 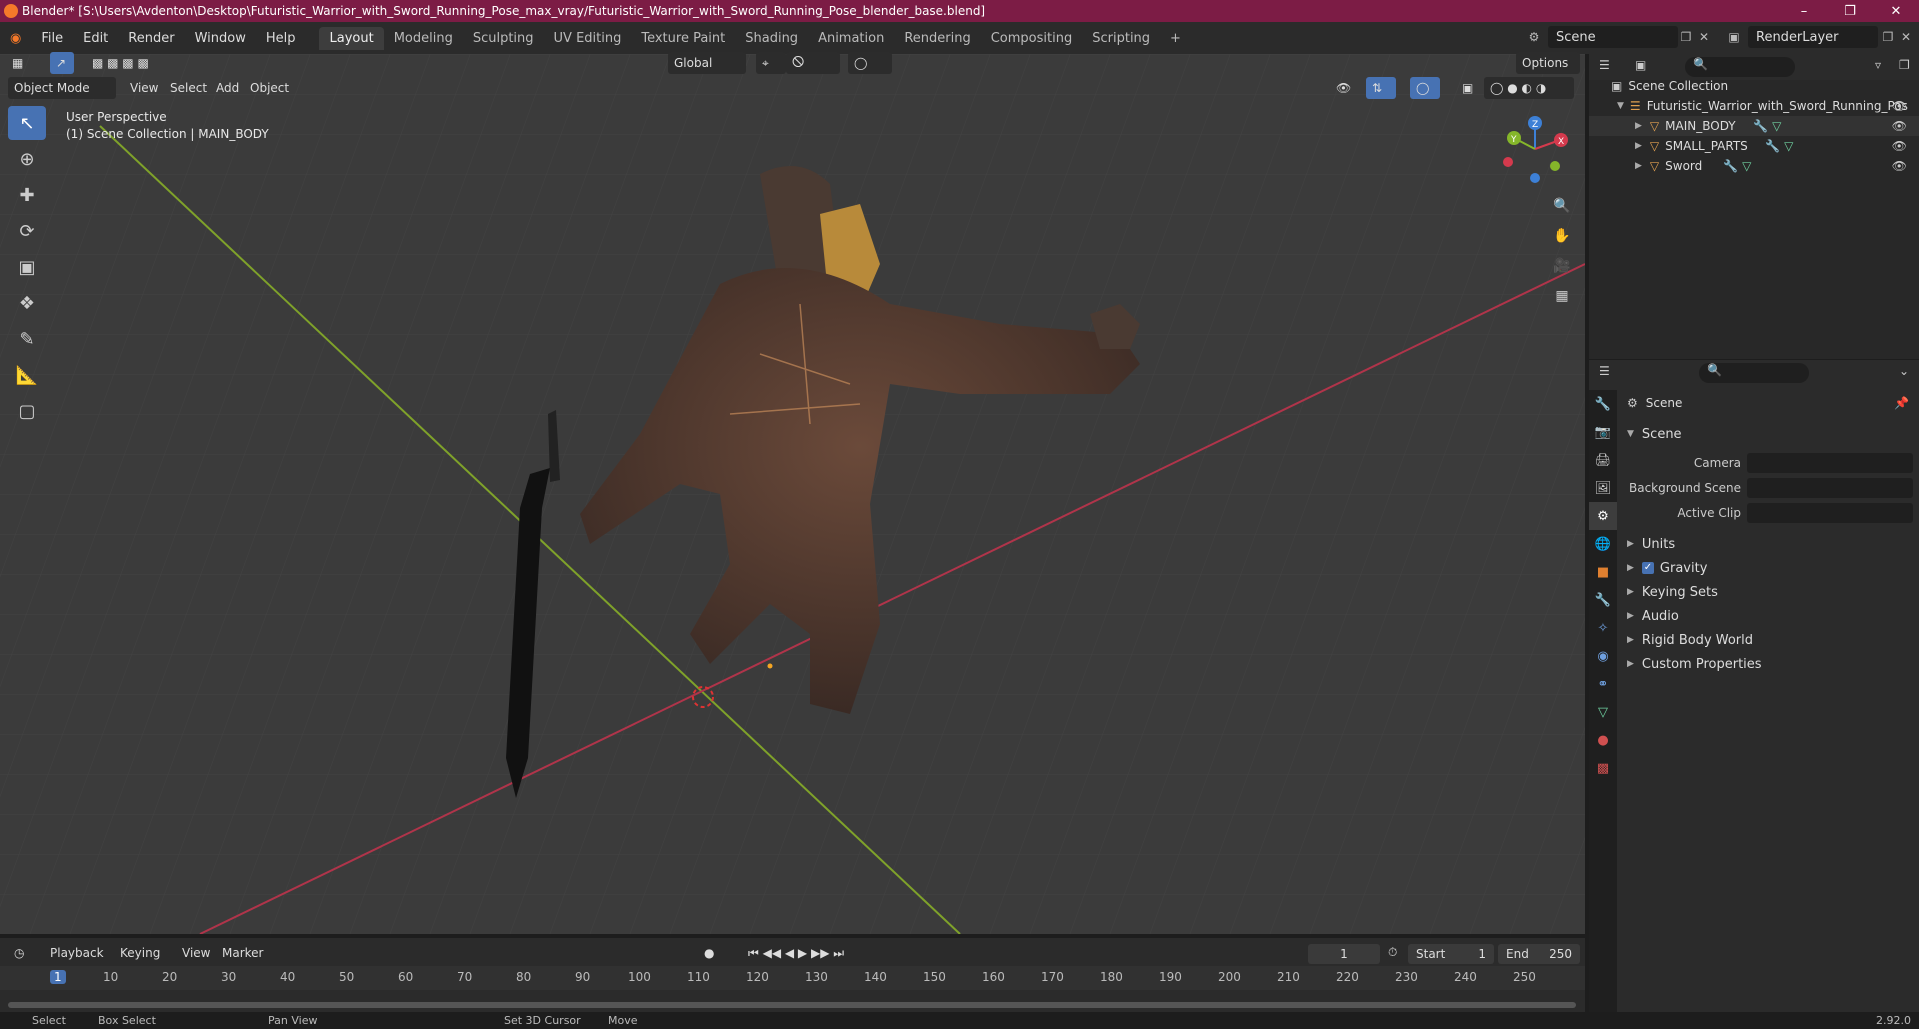 I want to click on options-dropdown: Options, so click(x=1548, y=63).